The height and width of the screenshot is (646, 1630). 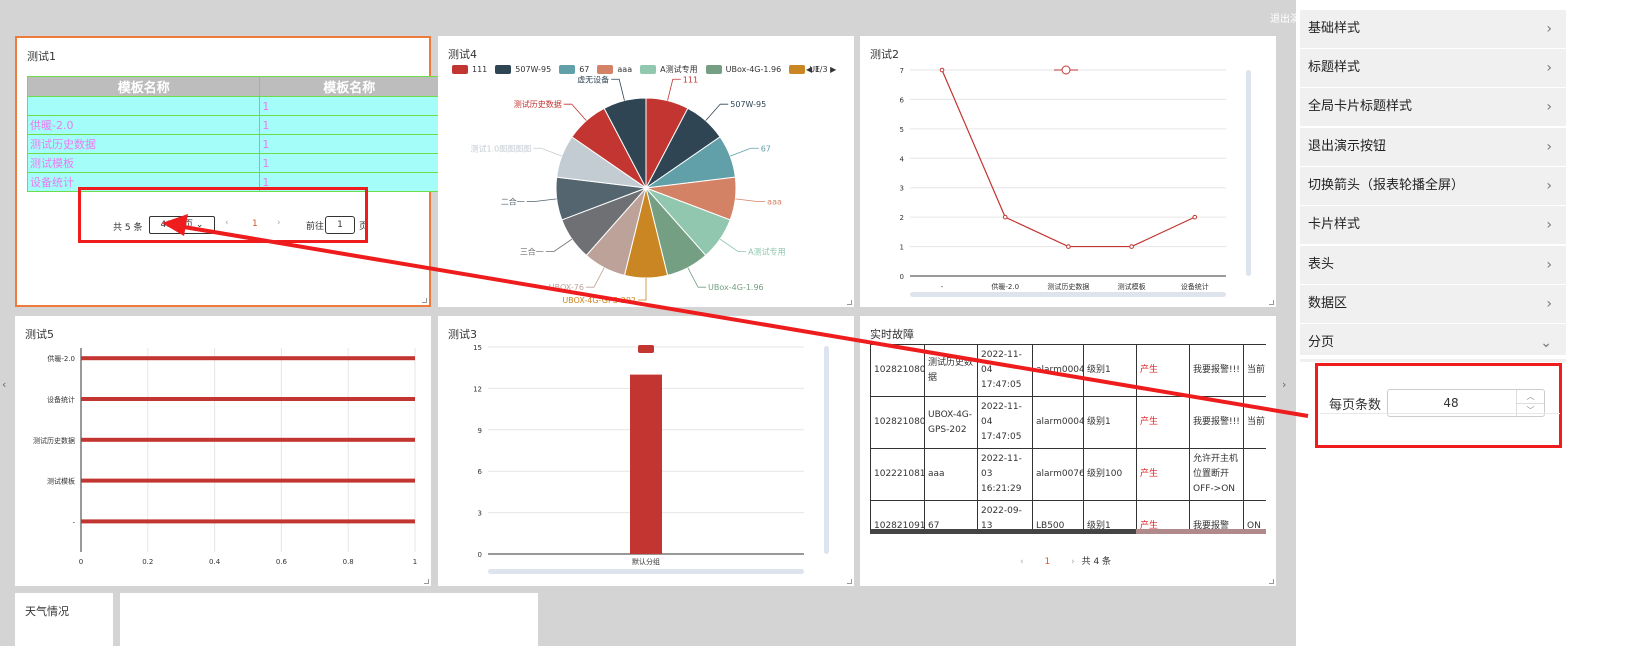 I want to click on settings-section-0: 基础样式 ›, so click(x=1433, y=29).